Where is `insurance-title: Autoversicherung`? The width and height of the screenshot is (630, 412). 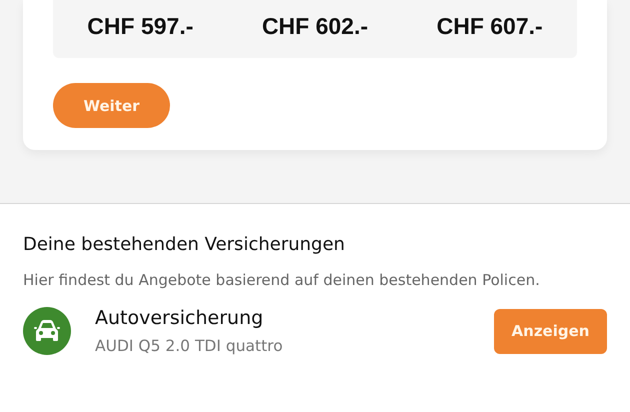 insurance-title: Autoversicherung is located at coordinates (179, 318).